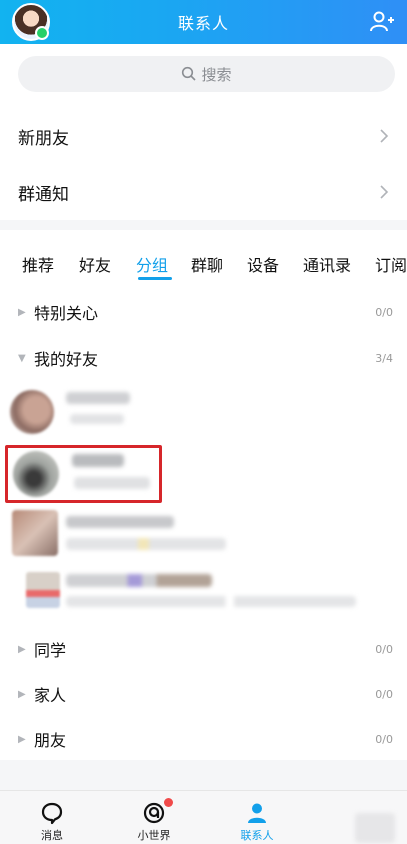  I want to click on highlight-box, so click(83, 474).